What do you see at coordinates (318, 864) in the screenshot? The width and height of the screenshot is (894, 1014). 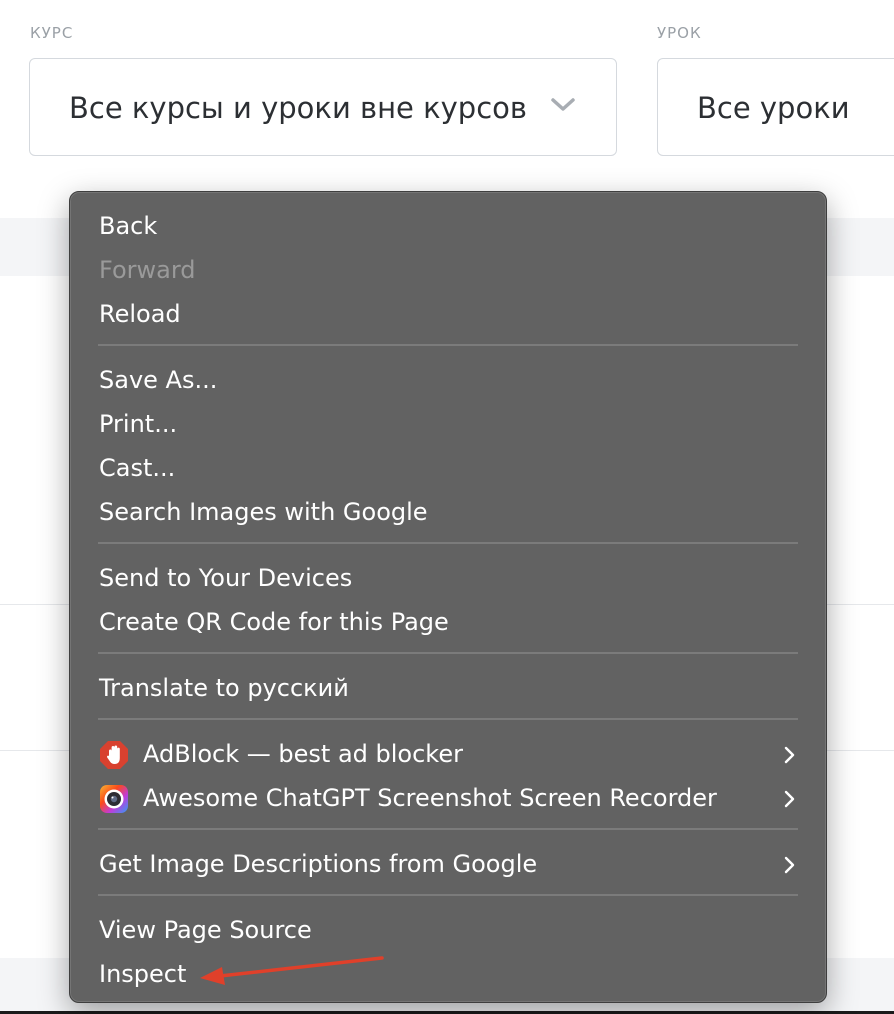 I see `menu-item-label: Get Image Descriptions from Google` at bounding box center [318, 864].